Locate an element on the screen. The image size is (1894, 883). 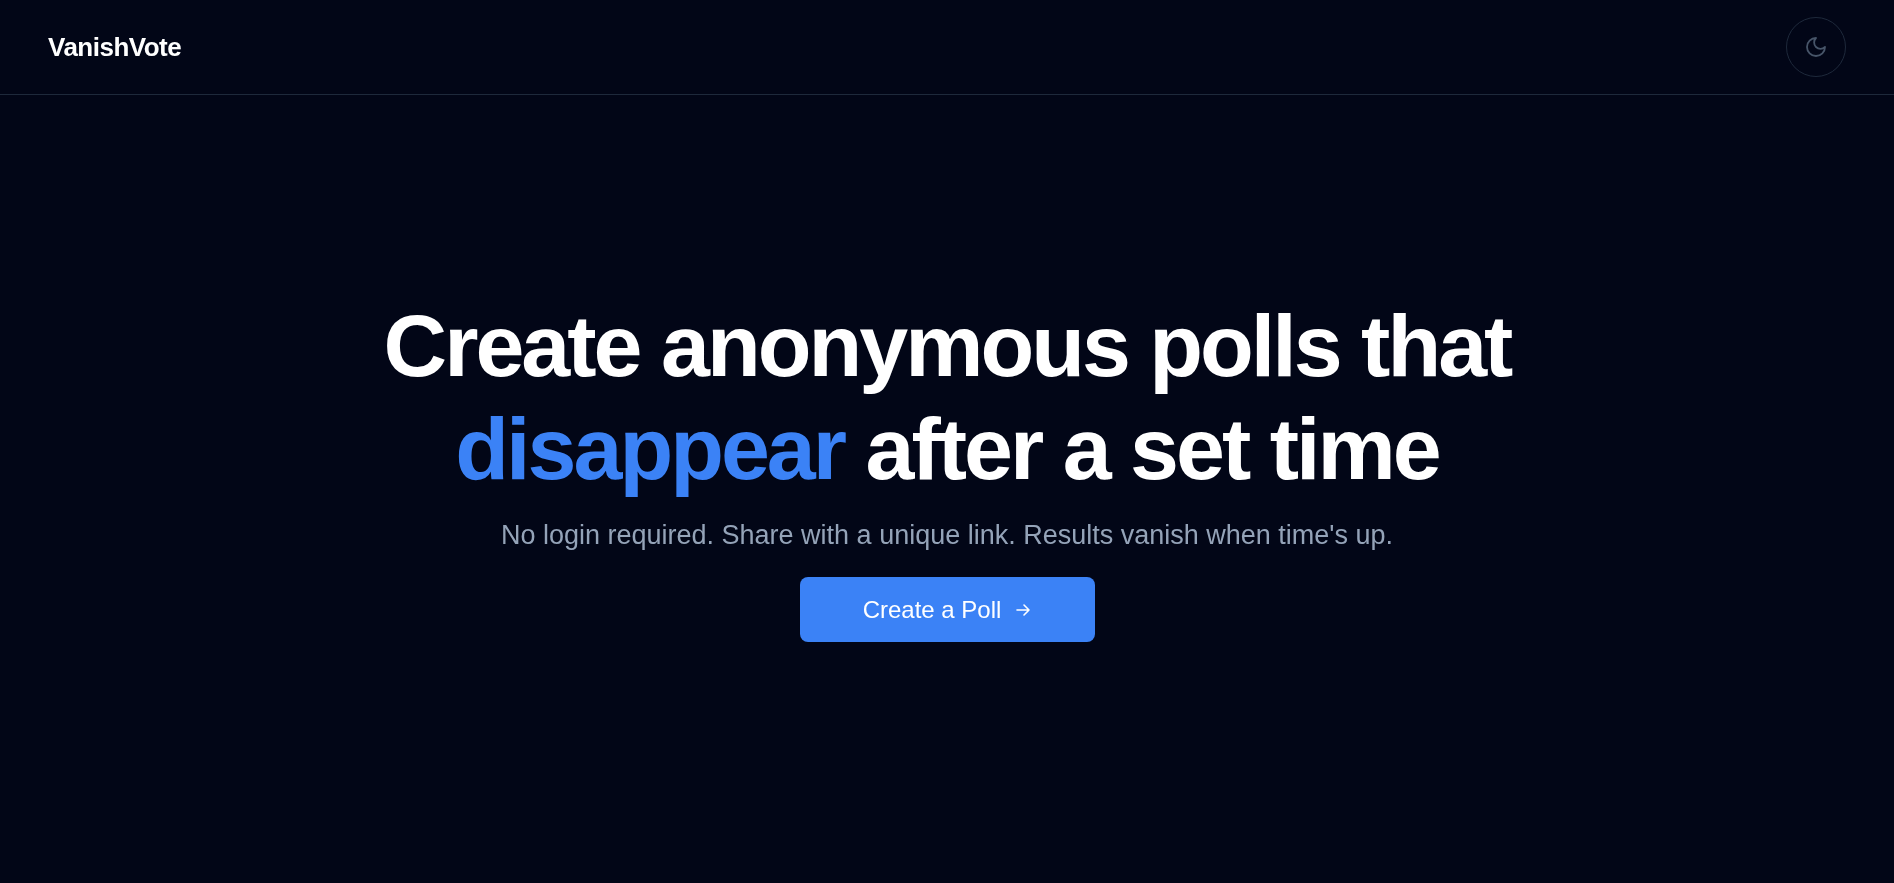
create-poll-button: Create a Poll is located at coordinates (947, 610).